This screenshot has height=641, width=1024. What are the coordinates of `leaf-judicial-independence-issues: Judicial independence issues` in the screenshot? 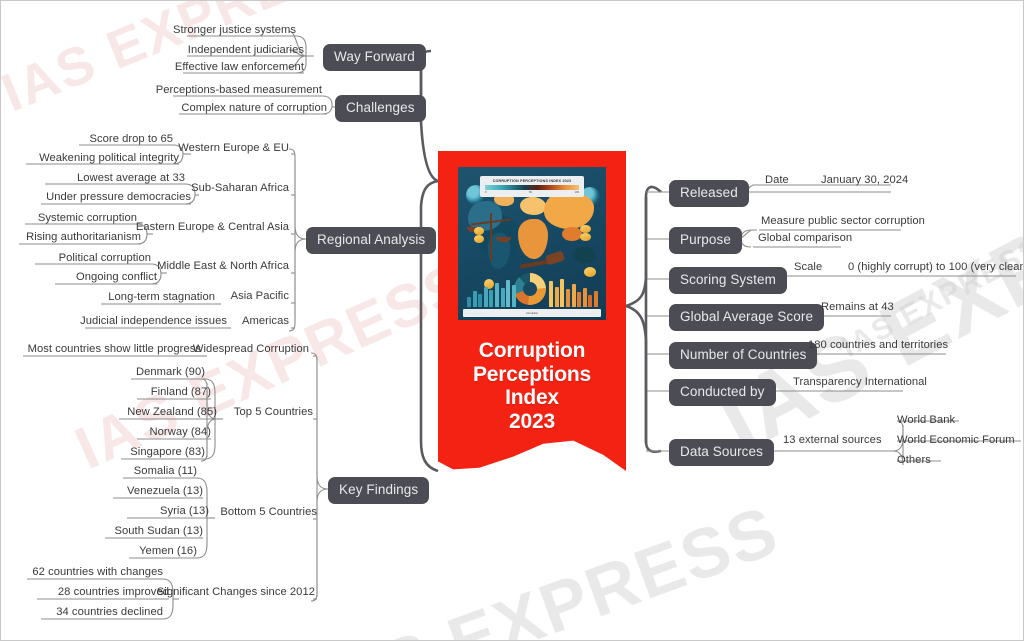 It's located at (153, 321).